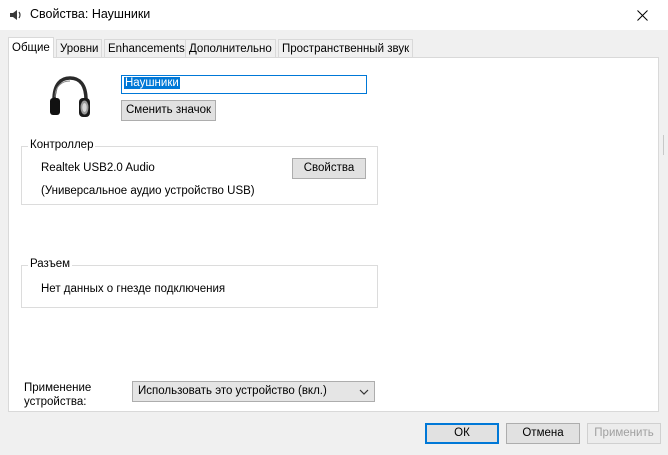 The height and width of the screenshot is (455, 668). Describe the element at coordinates (15, 15) in the screenshot. I see `speaker-icon` at that location.